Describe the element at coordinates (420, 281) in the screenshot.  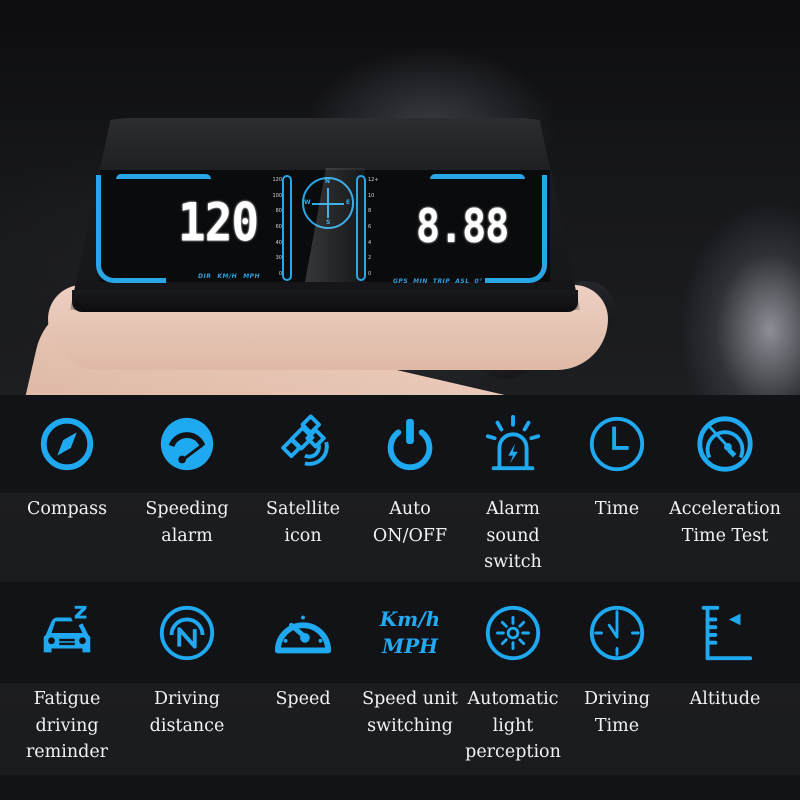
I see `hud-label: MIN` at that location.